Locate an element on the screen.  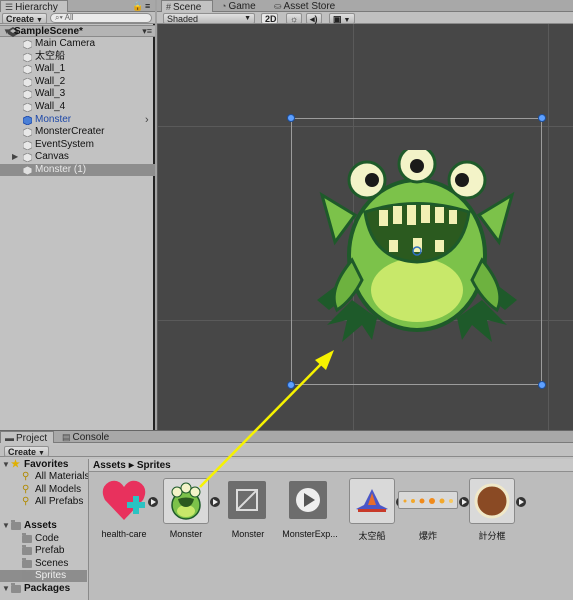
project-tree-item: ▼ Packages is located at coordinates (43, 589).